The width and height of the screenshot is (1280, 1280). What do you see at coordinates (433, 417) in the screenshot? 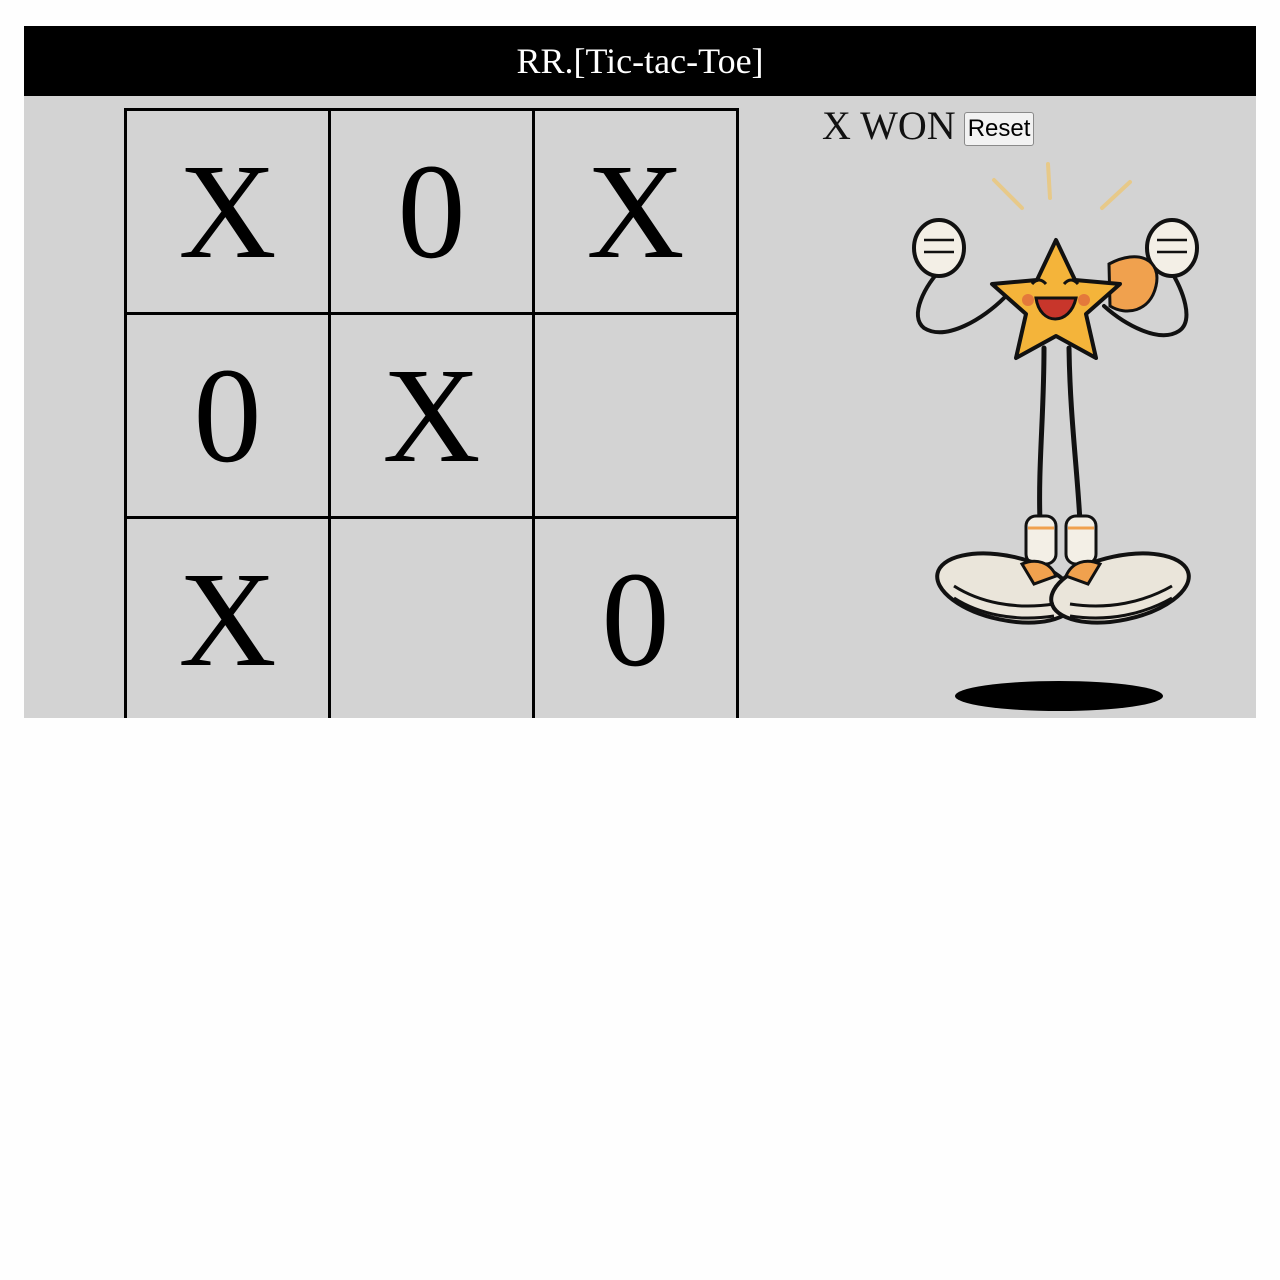
I see `board-cell-5: X` at bounding box center [433, 417].